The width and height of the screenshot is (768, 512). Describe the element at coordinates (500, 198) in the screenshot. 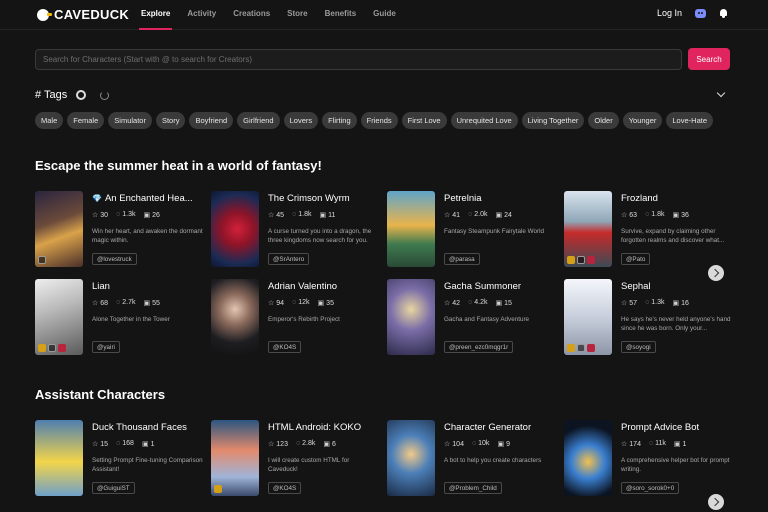

I see `character-name: Petrelnia` at that location.